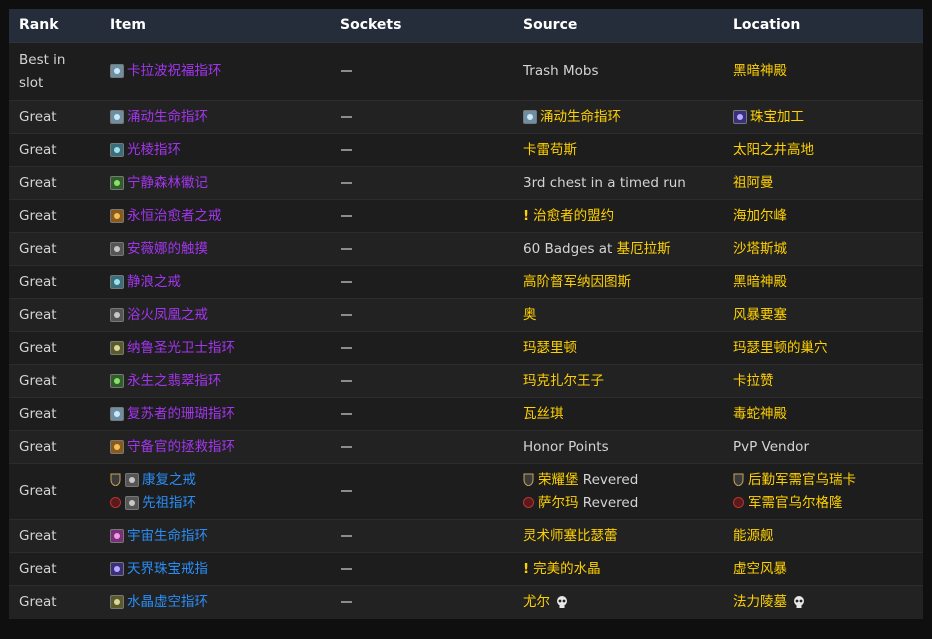  Describe the element at coordinates (760, 569) in the screenshot. I see `location-link: 虚空风暴` at that location.